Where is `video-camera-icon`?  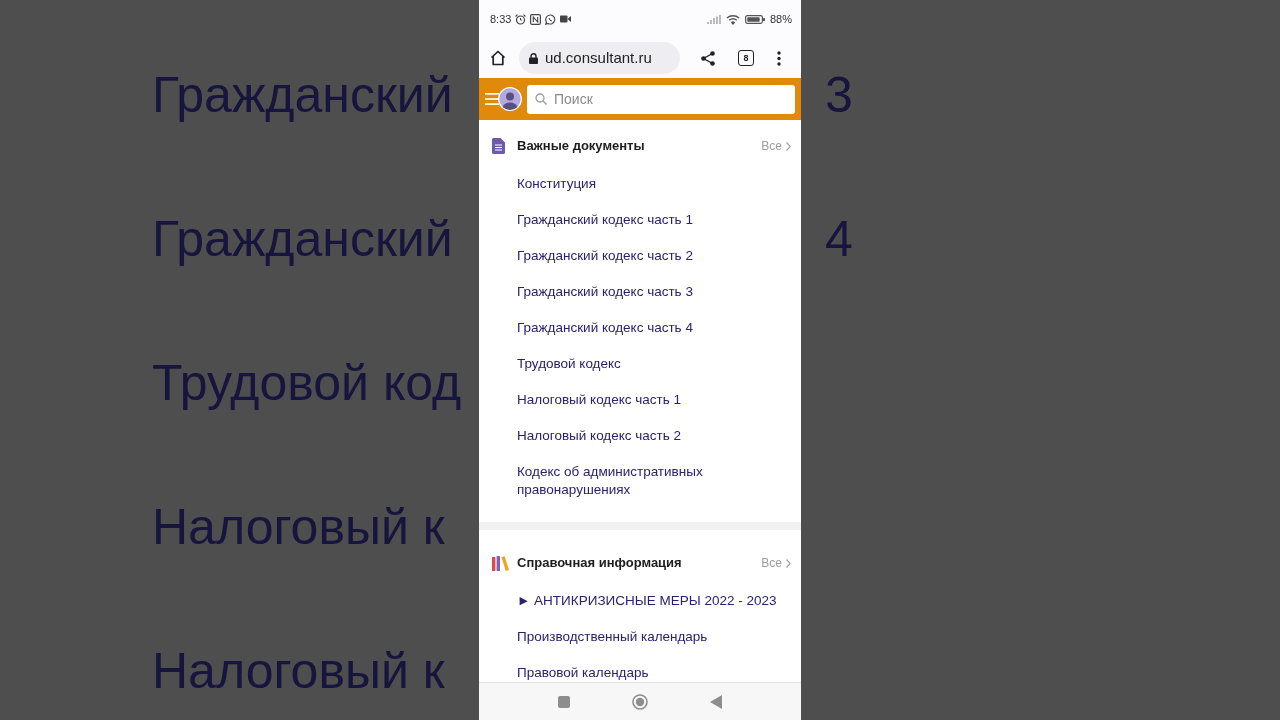
video-camera-icon is located at coordinates (566, 19).